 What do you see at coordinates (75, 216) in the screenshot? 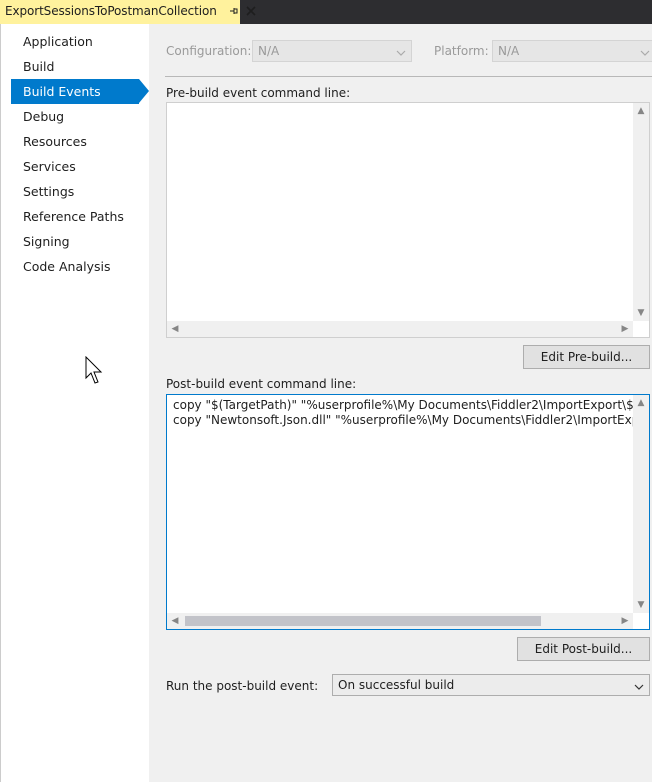
I see `sidebar-item-reference-paths: Reference Paths` at bounding box center [75, 216].